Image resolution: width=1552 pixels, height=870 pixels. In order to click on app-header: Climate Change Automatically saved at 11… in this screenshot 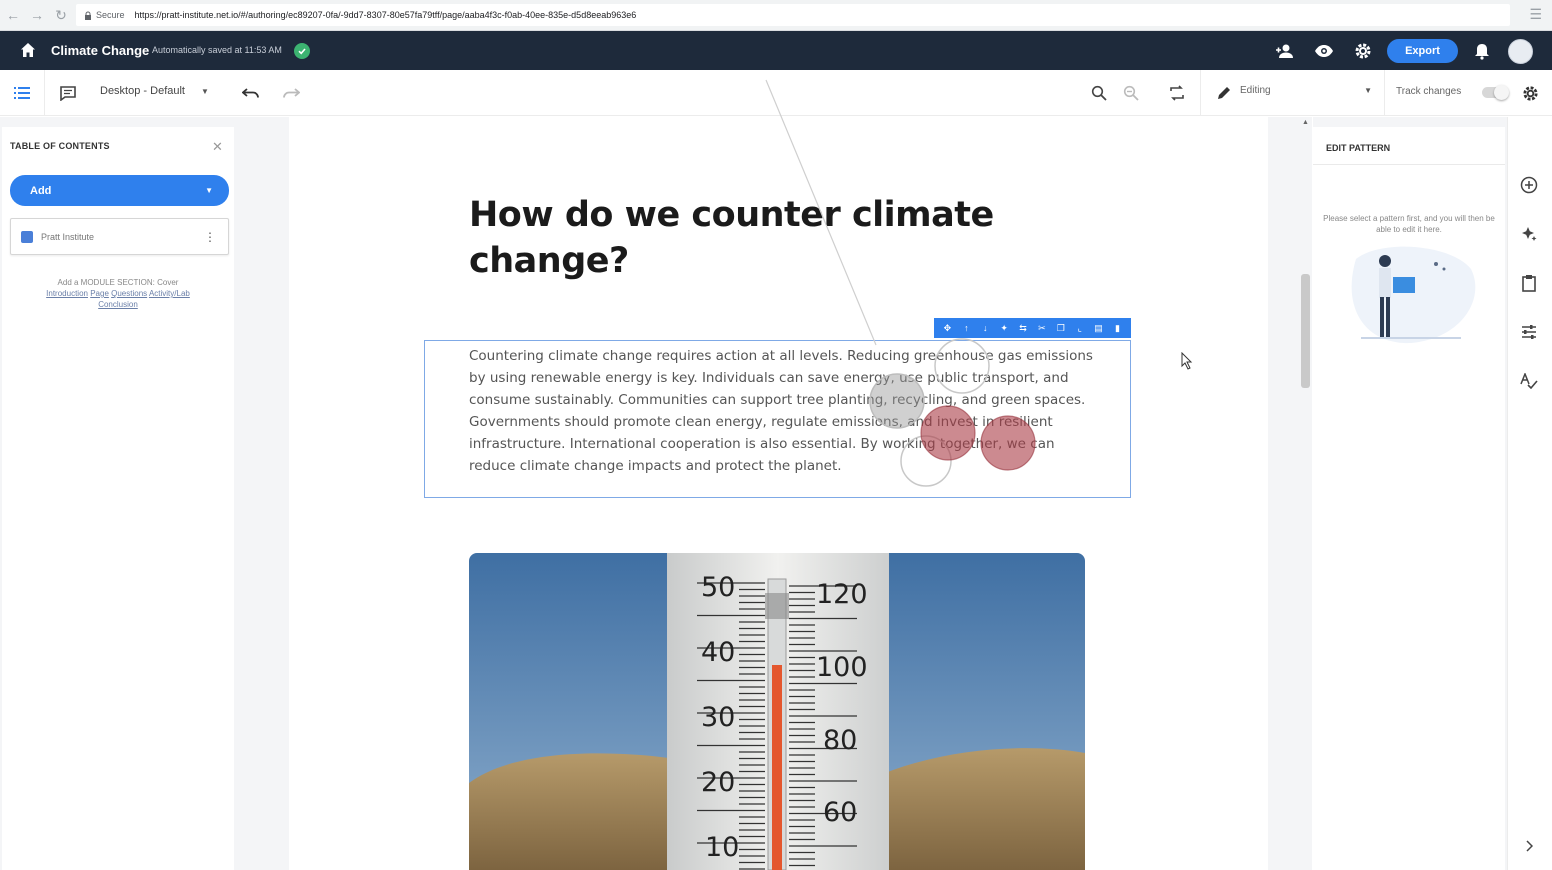, I will do `click(776, 50)`.